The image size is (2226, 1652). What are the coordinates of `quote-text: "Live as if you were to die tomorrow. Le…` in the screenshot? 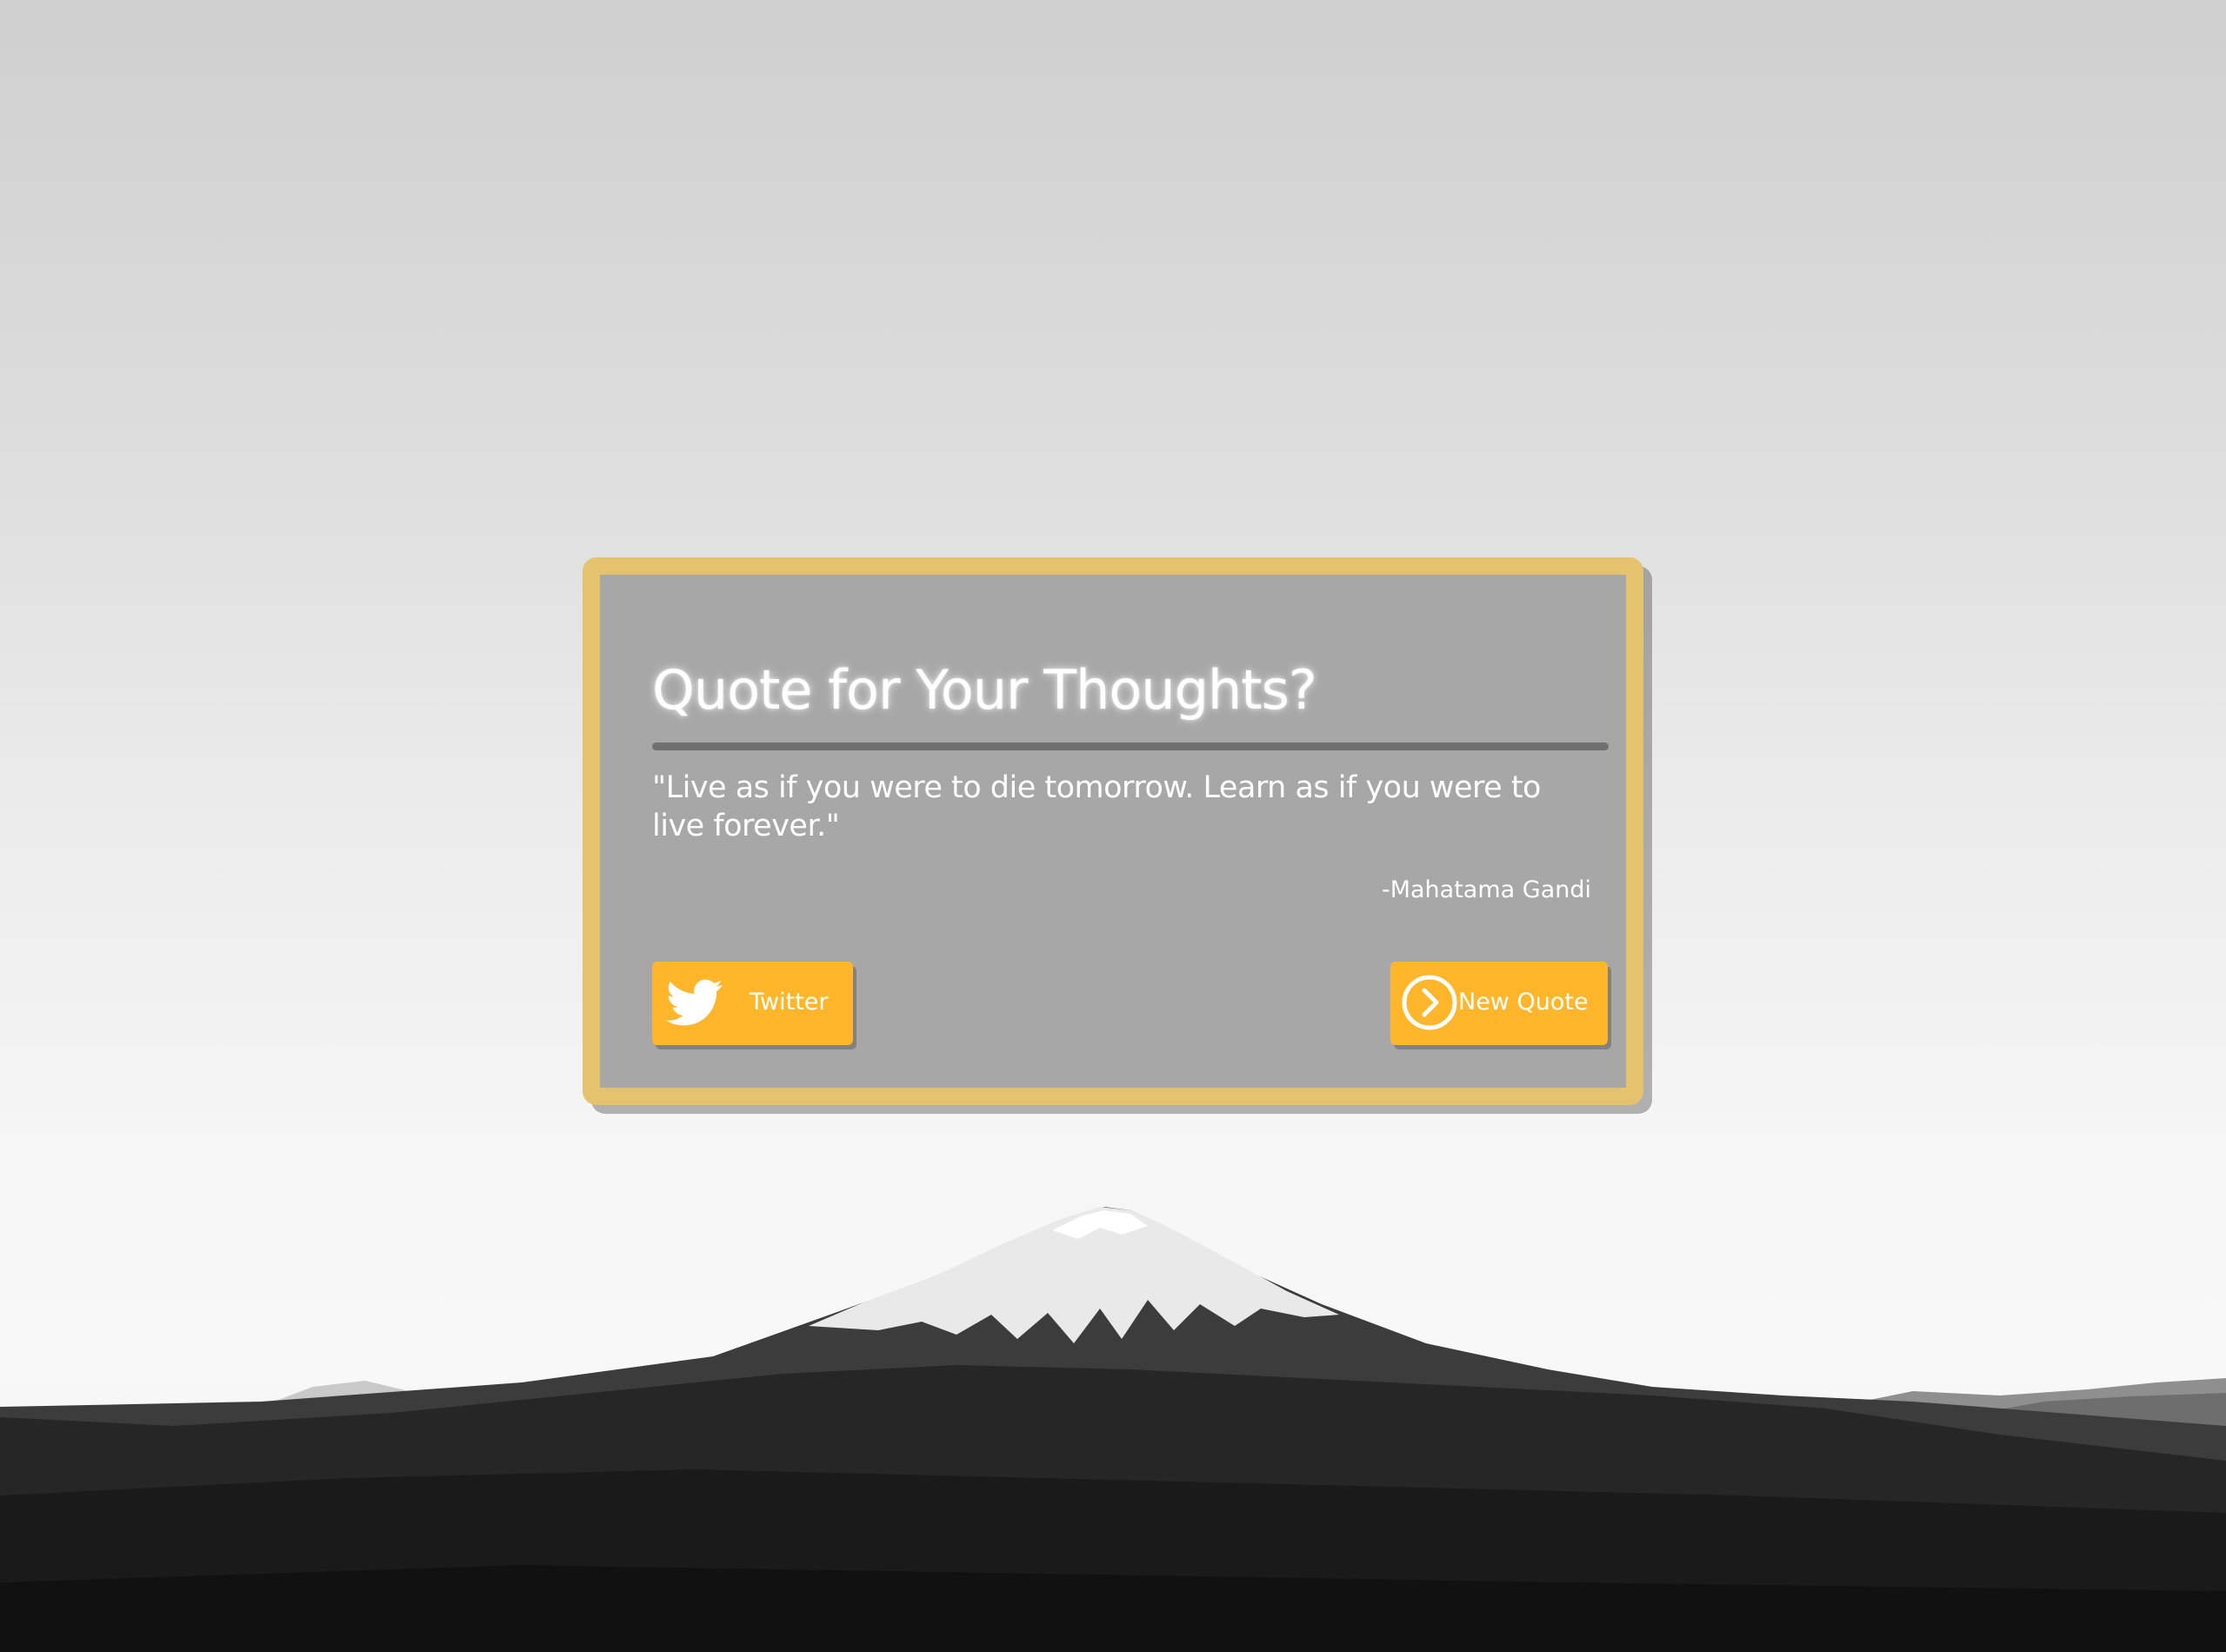 It's located at (1096, 806).